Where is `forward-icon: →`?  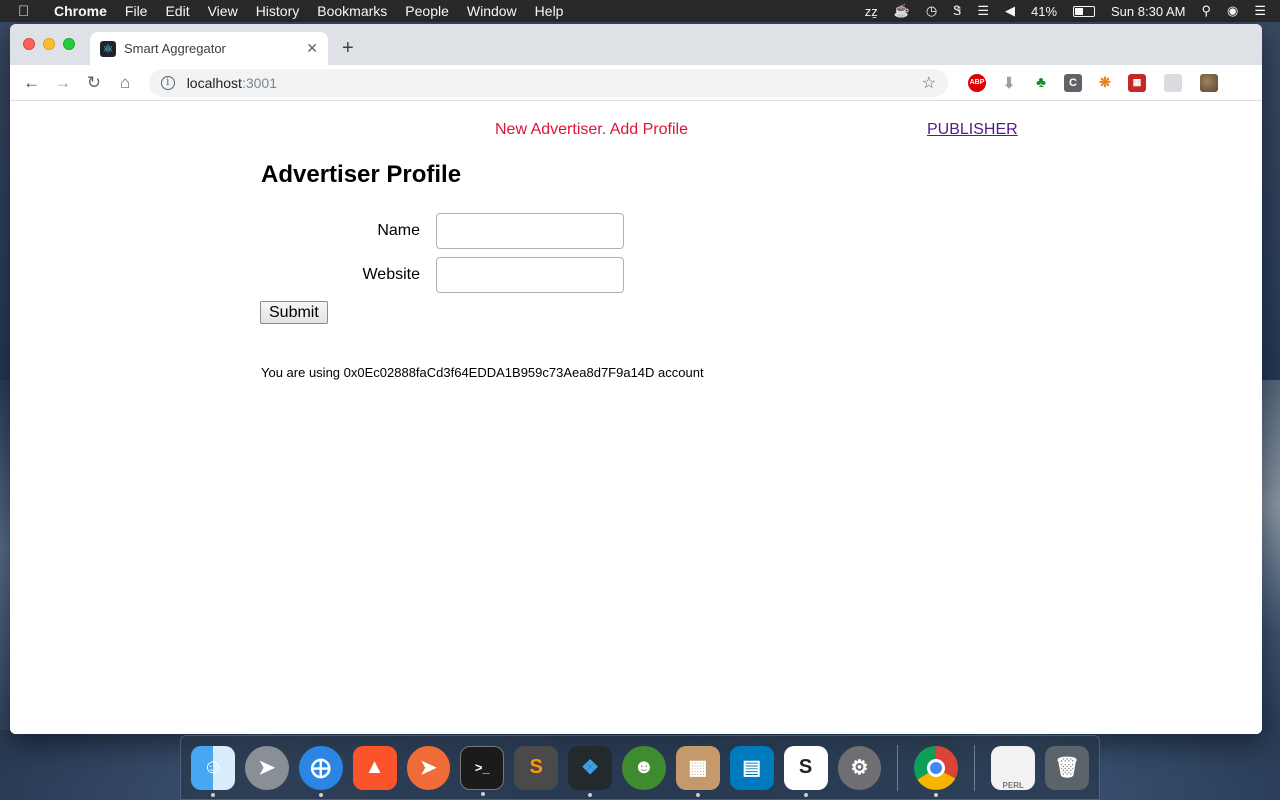
forward-icon: → is located at coordinates (62, 83).